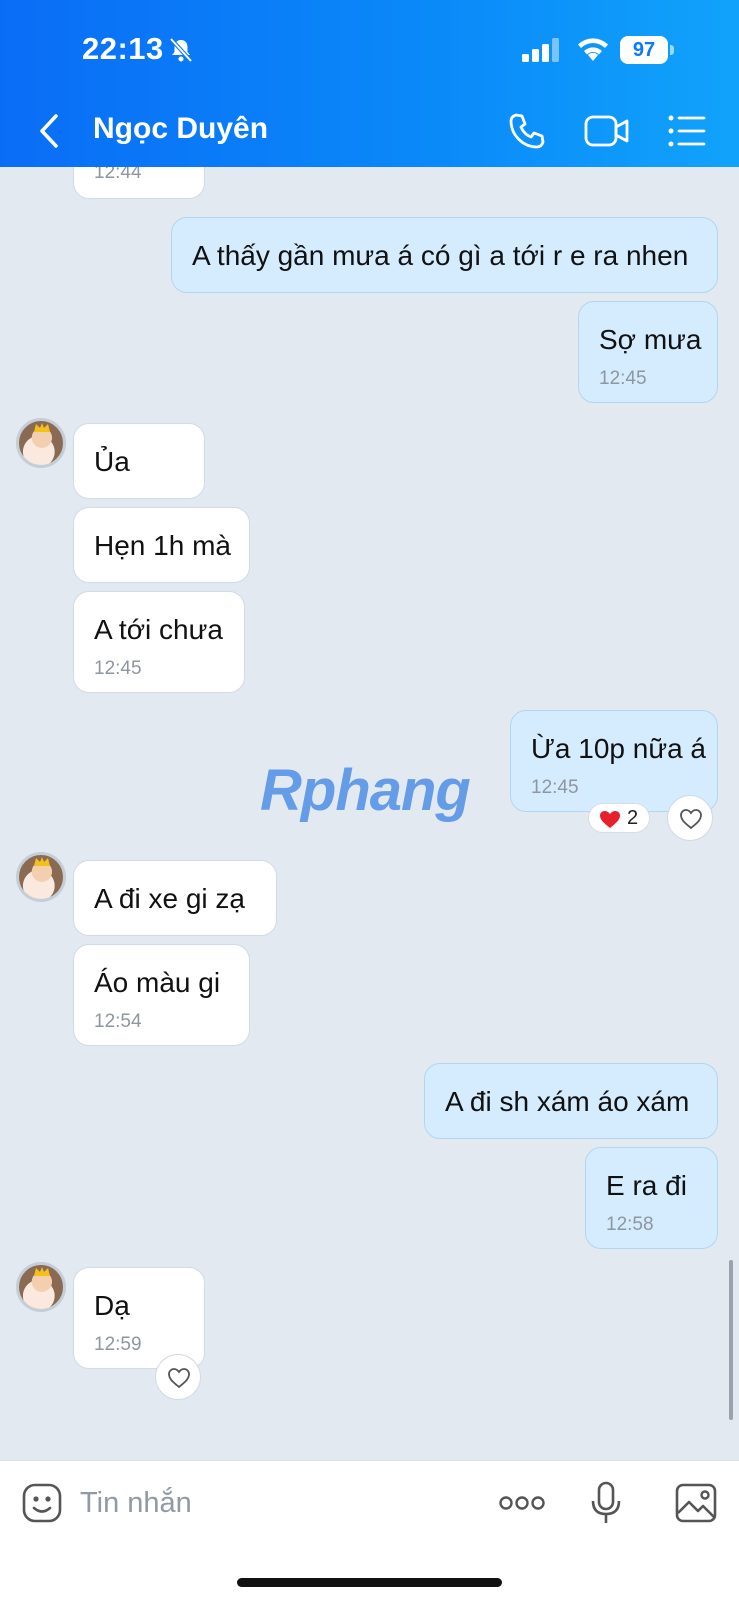 The height and width of the screenshot is (1600, 739). I want to click on microphone-icon, so click(606, 1503).